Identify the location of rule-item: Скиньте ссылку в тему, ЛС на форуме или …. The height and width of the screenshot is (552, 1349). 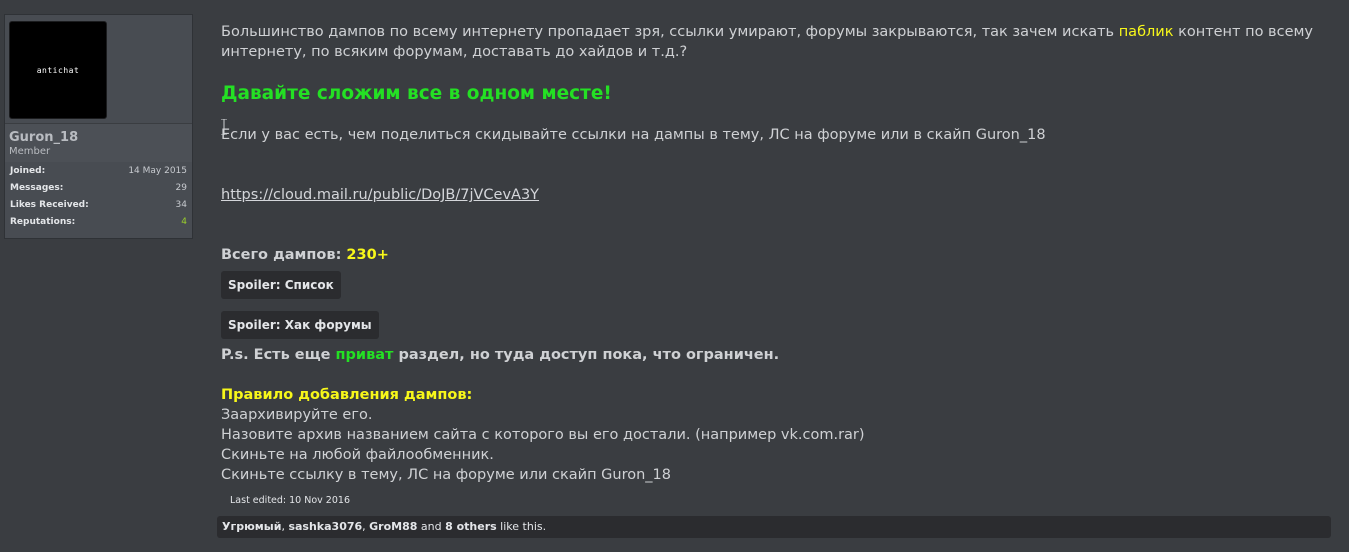
(446, 475).